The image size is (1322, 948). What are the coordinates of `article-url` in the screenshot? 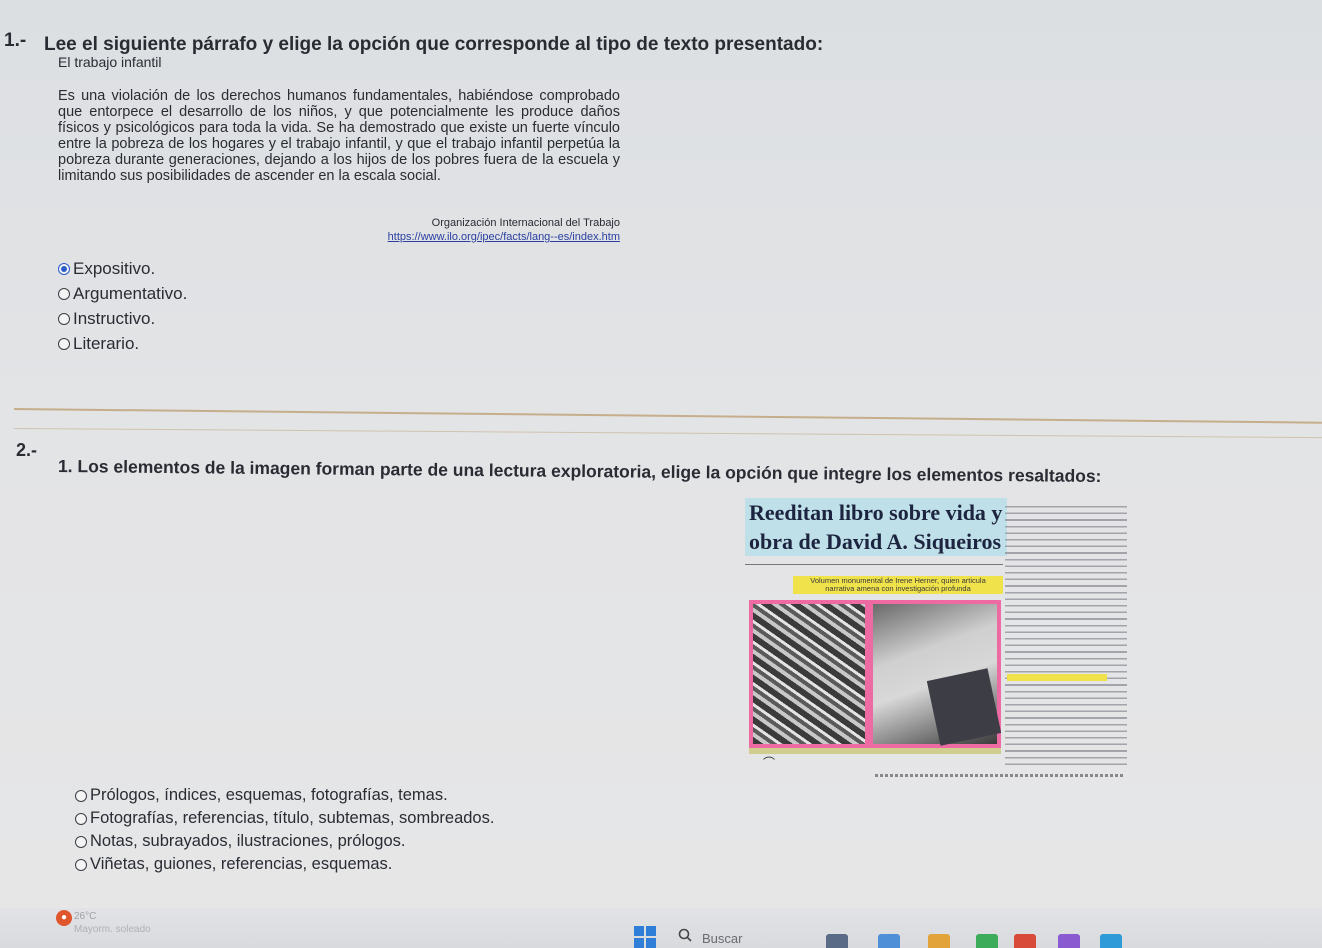 It's located at (1000, 775).